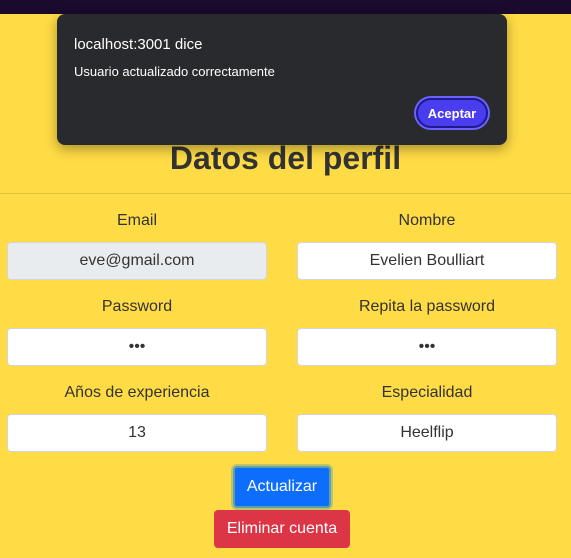  What do you see at coordinates (427, 220) in the screenshot?
I see `nombre-label: Nombre` at bounding box center [427, 220].